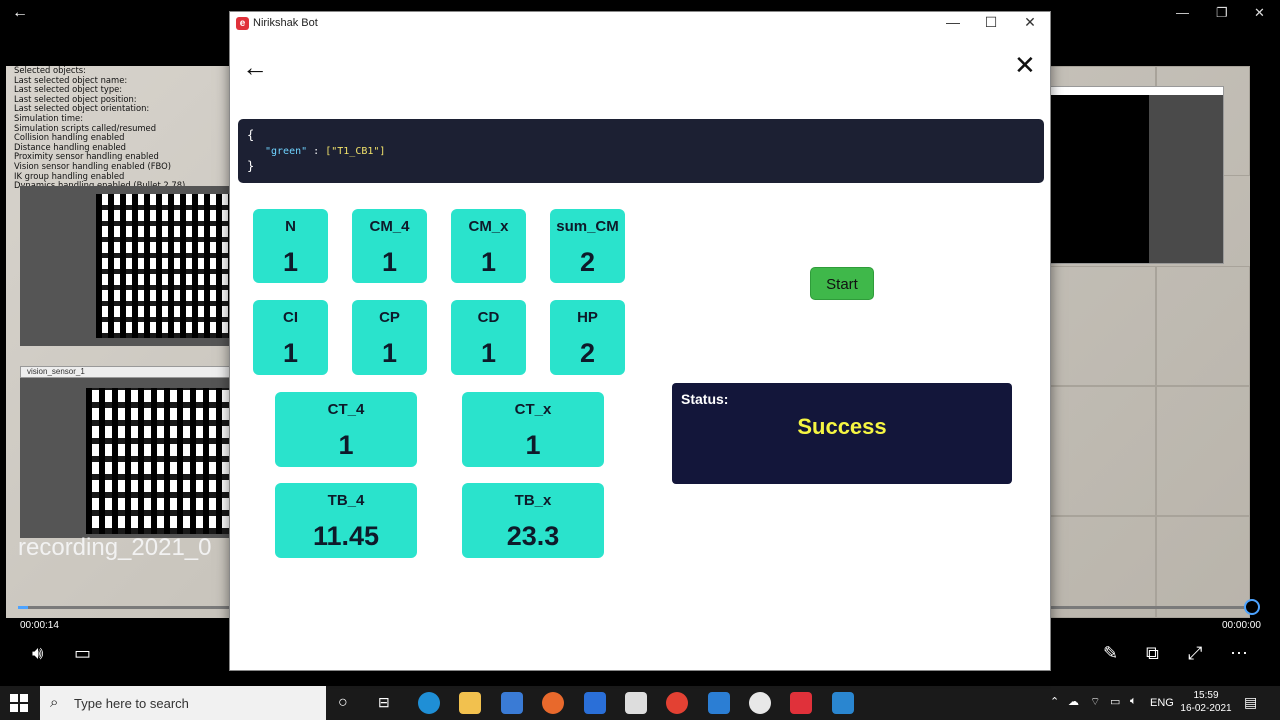  What do you see at coordinates (92, 166) in the screenshot?
I see `info-line: Vision sensor handling enabled (FBO)` at bounding box center [92, 166].